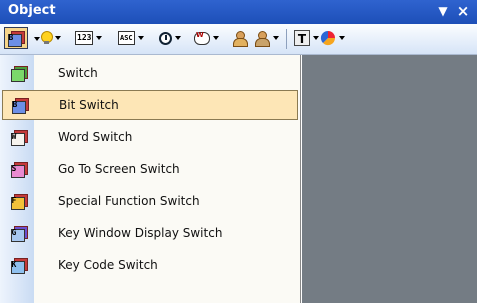 The height and width of the screenshot is (303, 477). Describe the element at coordinates (19, 201) in the screenshot. I see `special-function-switch-icon: F` at that location.